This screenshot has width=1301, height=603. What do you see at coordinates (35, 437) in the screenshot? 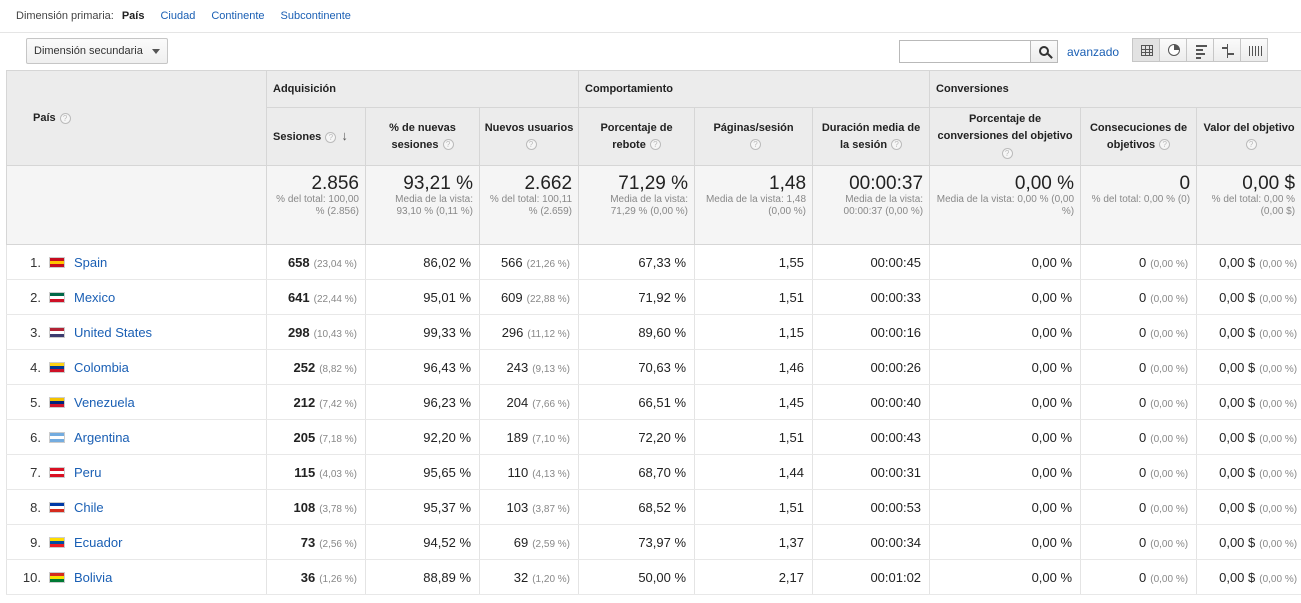
I see `row-number: 6.` at bounding box center [35, 437].